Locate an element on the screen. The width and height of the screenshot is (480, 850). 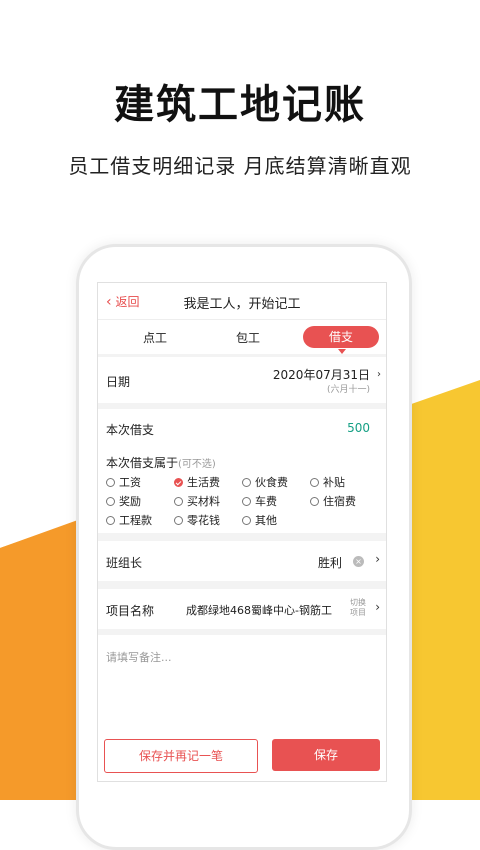
option-fare: 车费 is located at coordinates (259, 501).